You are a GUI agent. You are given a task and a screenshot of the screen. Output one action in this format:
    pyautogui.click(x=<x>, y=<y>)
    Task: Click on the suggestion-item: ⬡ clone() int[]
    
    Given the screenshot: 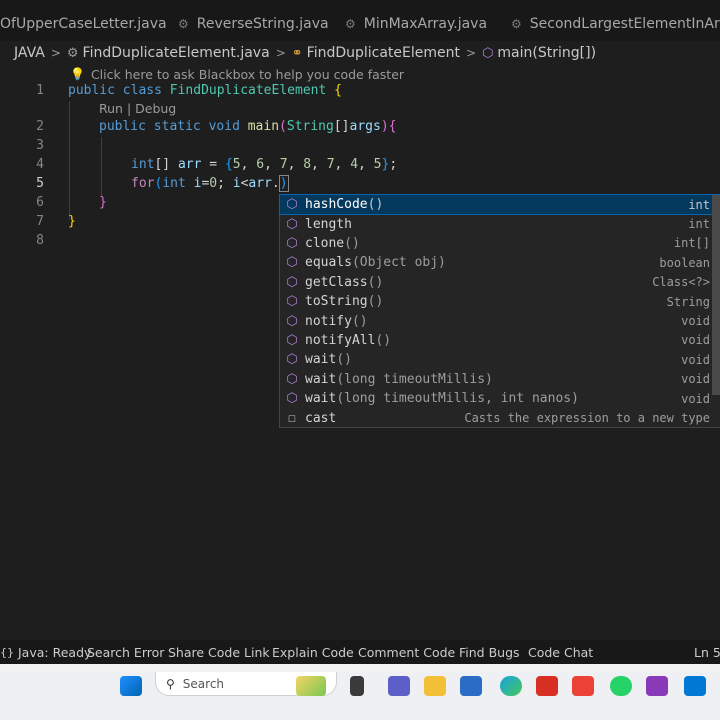 What is the action you would take?
    pyautogui.click(x=500, y=243)
    